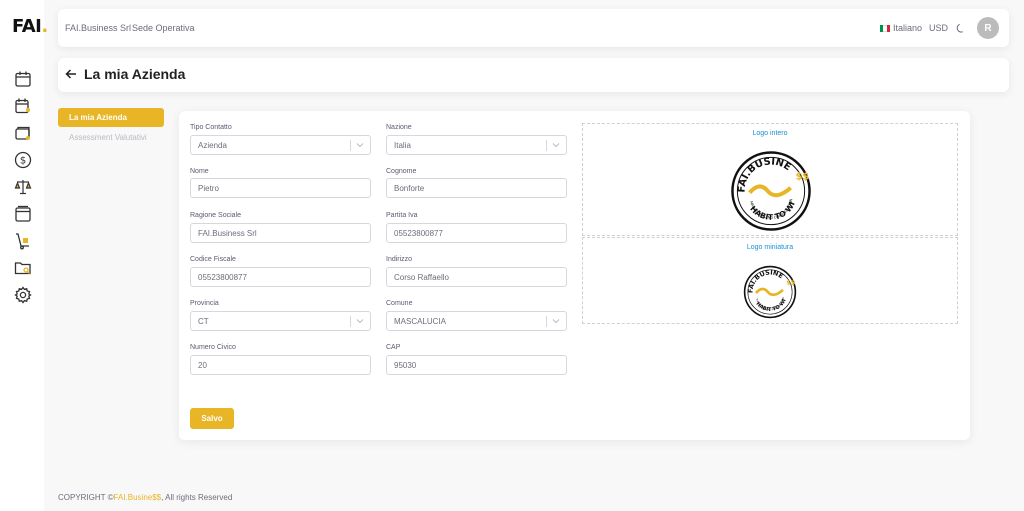 This screenshot has height=511, width=1024. I want to click on cards-icon, so click(23, 133).